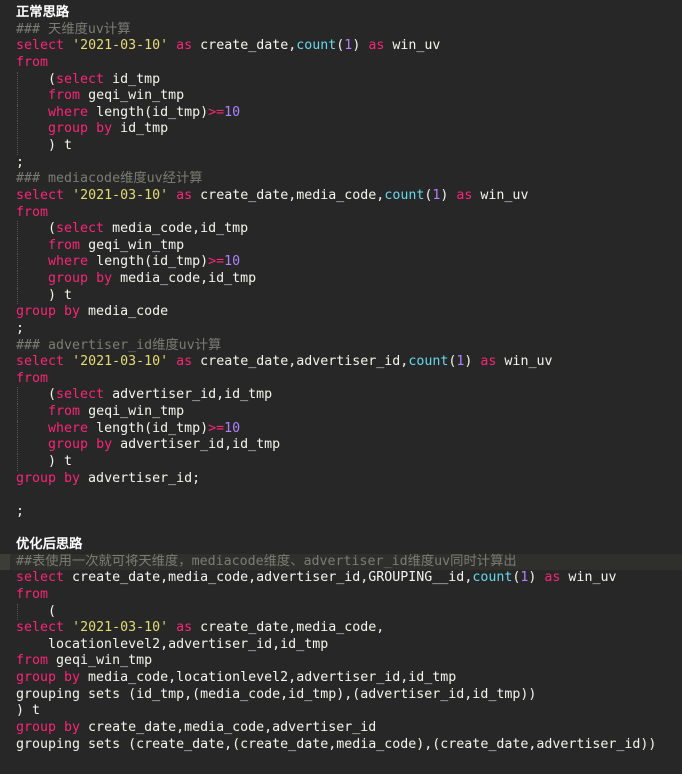 This screenshot has width=682, height=774. Describe the element at coordinates (341, 279) in the screenshot. I see `code-line: group by media_code,id_tmp` at that location.